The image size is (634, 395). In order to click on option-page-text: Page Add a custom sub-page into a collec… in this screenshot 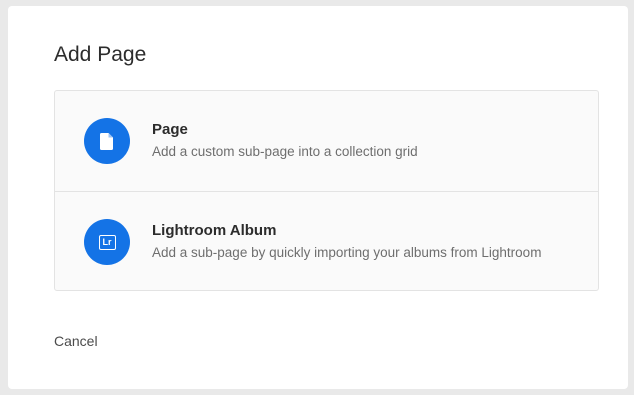, I will do `click(285, 140)`.